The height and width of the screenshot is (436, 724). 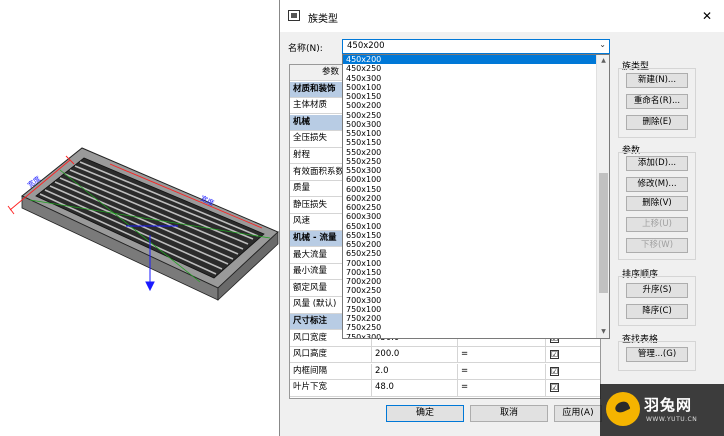 I want to click on dropdown-option: 450x200, so click(x=470, y=60).